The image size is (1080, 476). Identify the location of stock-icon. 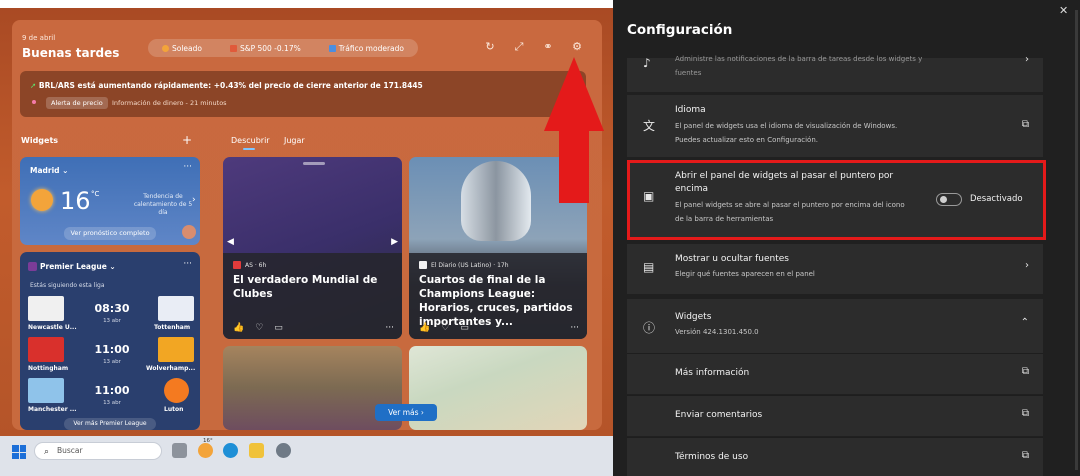
(233, 48).